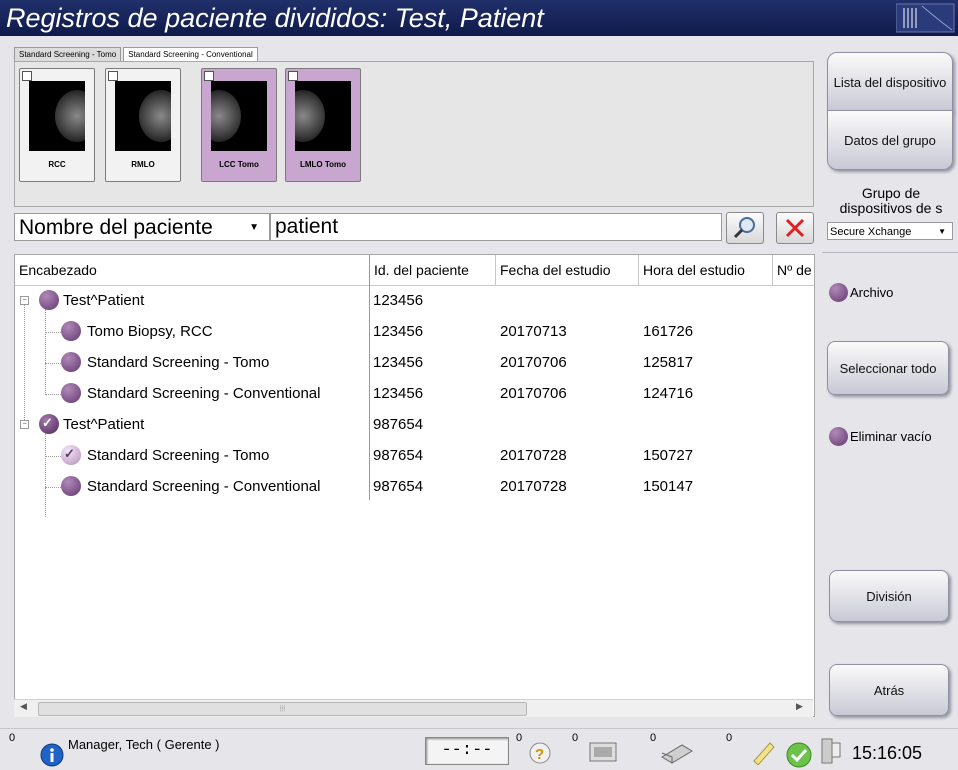  Describe the element at coordinates (729, 738) in the screenshot. I see `notes-count: 0` at that location.